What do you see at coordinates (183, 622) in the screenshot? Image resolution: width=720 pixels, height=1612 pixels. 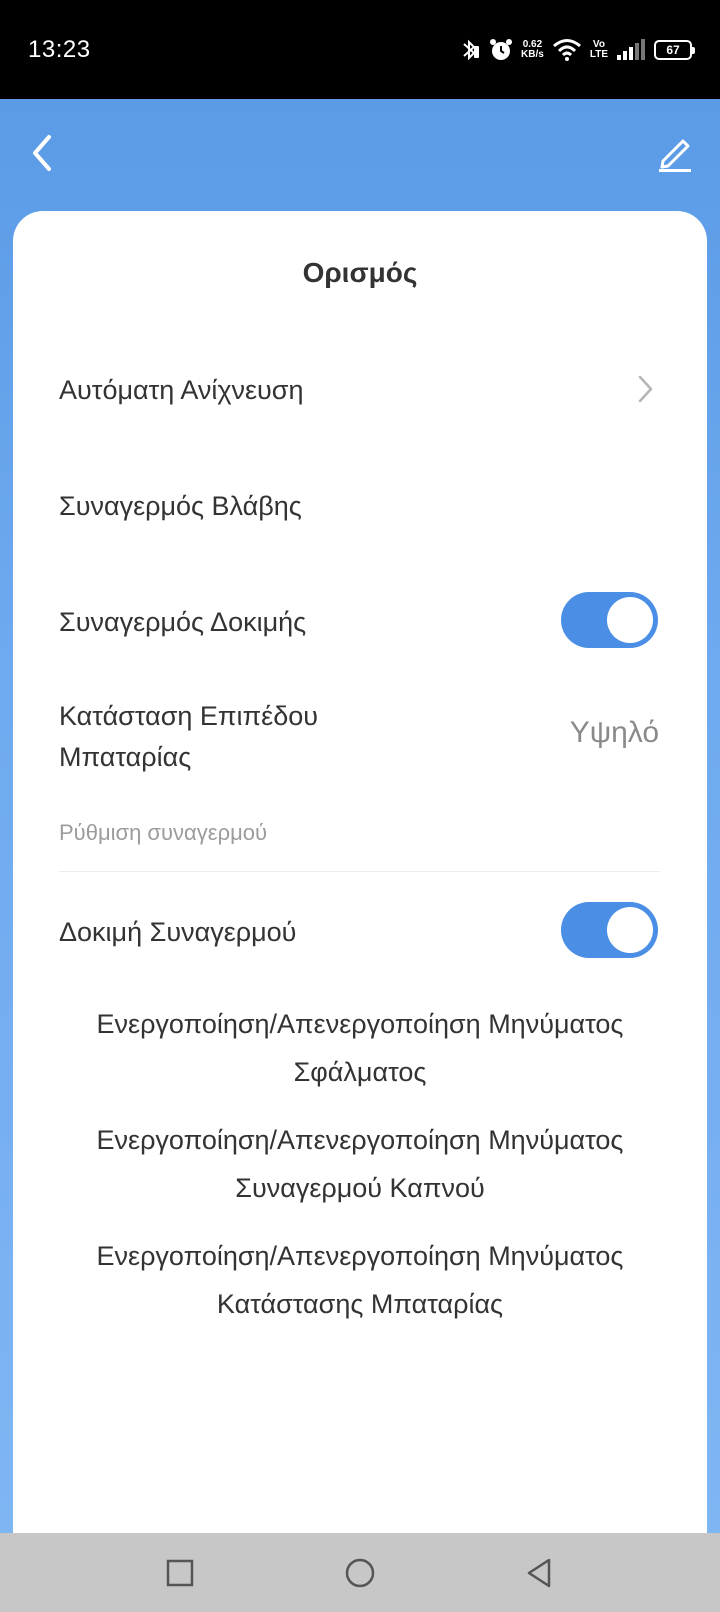 I see `test-alarm-label: Συναγερμός Δοκιμής` at bounding box center [183, 622].